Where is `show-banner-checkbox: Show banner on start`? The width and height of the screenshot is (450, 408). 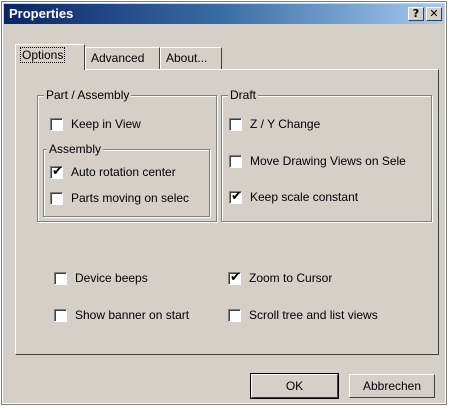 show-banner-checkbox: Show banner on start is located at coordinates (121, 315).